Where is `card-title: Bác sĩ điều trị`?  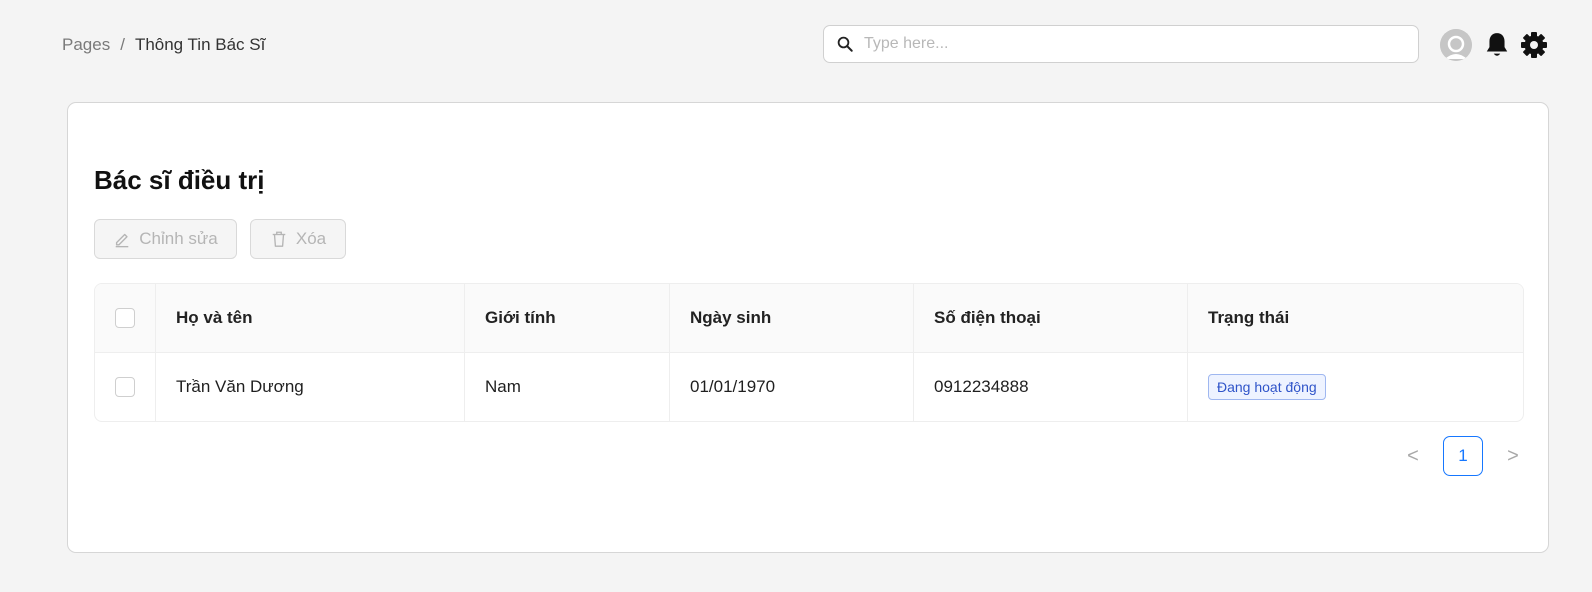
card-title: Bác sĩ điều trị is located at coordinates (179, 180).